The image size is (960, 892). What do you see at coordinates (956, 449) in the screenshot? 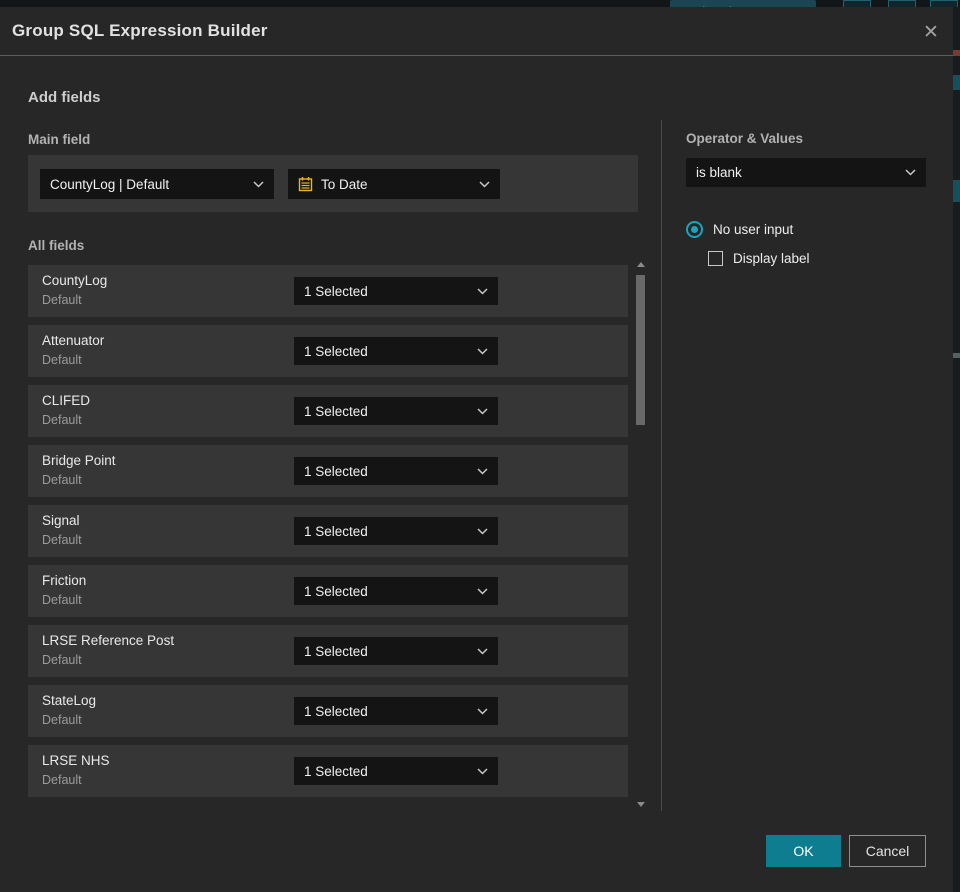
I see `background-app-right-strip` at bounding box center [956, 449].